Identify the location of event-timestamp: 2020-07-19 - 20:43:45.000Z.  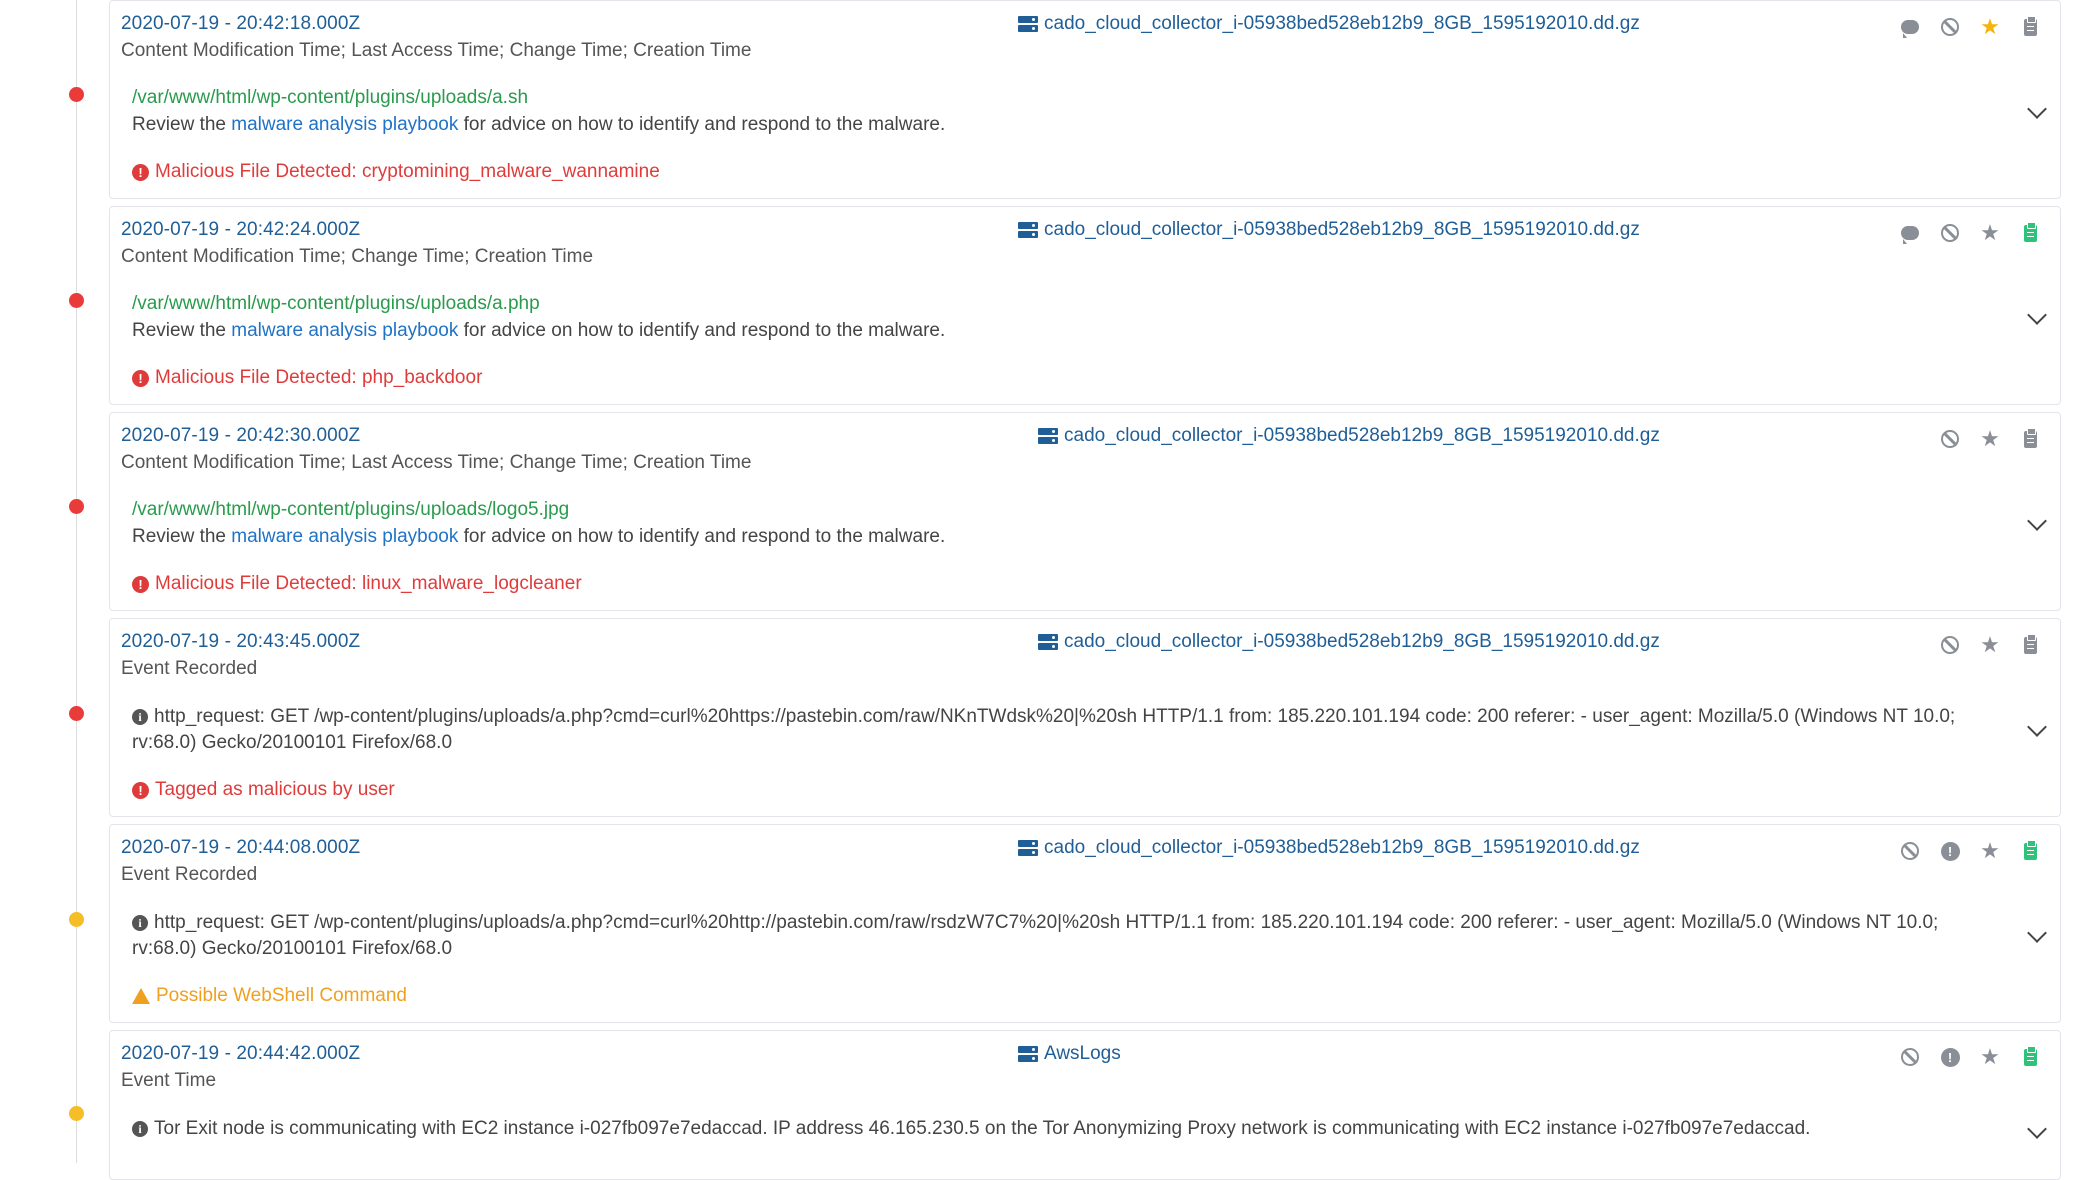
(240, 642).